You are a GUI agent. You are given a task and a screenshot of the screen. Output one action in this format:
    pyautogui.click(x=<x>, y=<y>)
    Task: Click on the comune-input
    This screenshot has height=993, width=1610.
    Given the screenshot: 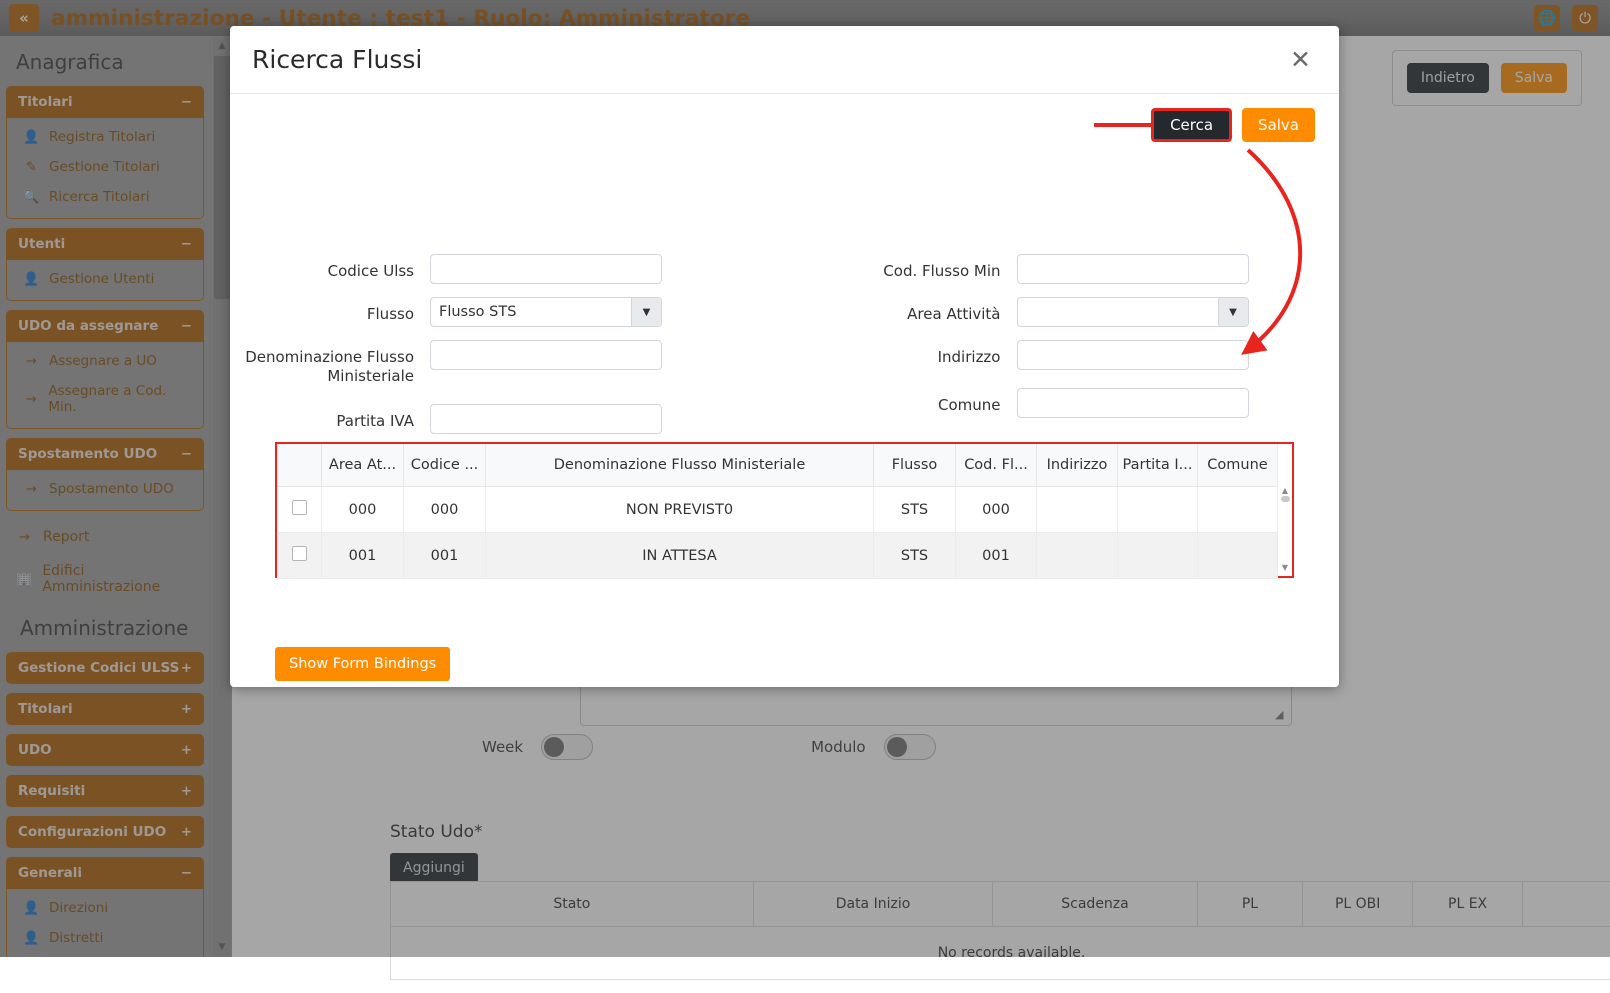 What is the action you would take?
    pyautogui.click(x=1133, y=403)
    